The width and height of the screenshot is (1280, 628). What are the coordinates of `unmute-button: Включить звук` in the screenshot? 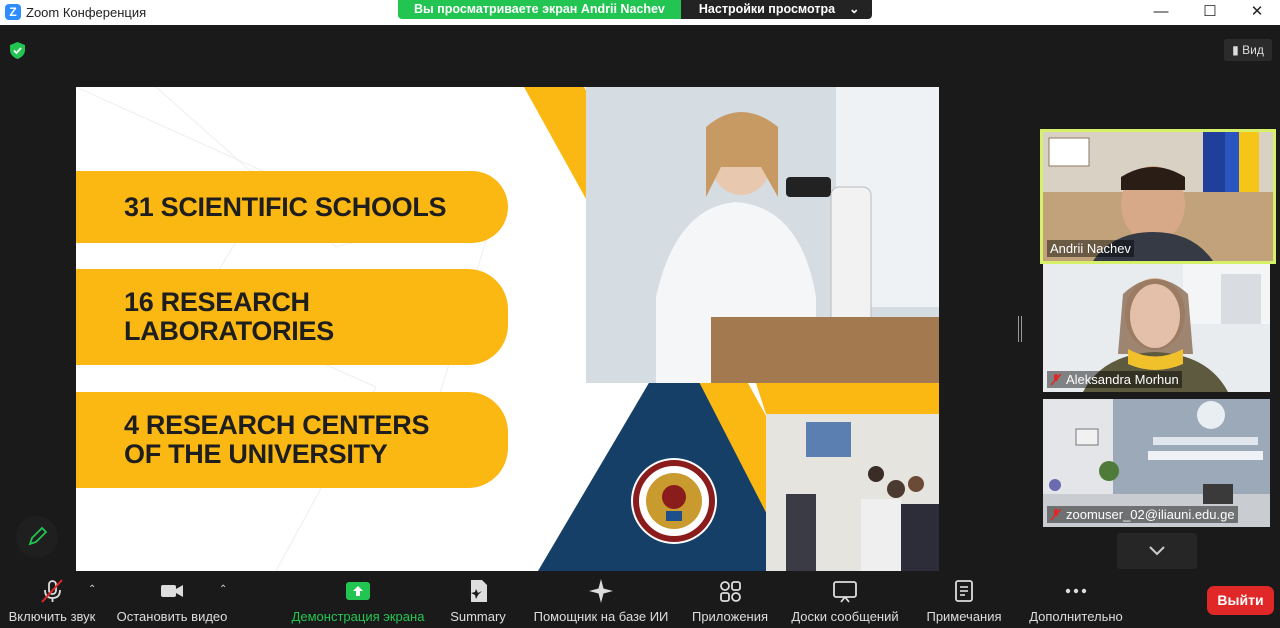 It's located at (52, 601).